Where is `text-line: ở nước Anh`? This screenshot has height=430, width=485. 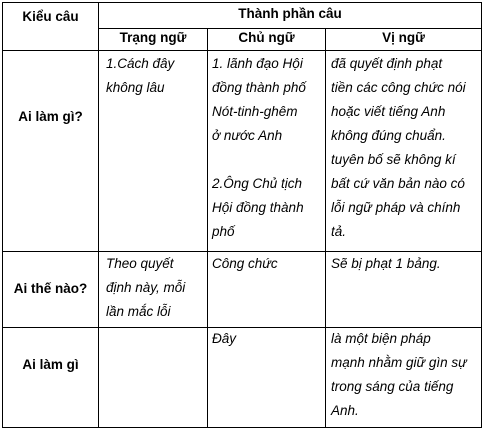 text-line: ở nước Anh is located at coordinates (247, 135).